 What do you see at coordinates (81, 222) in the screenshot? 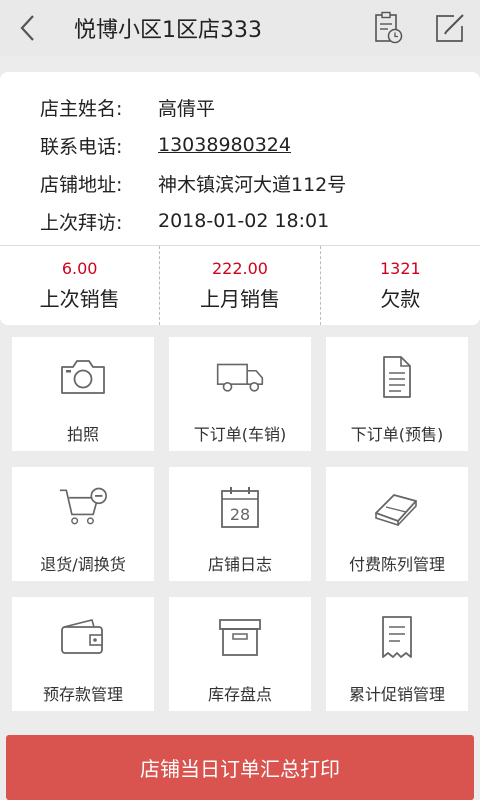
I see `last-visit-label: 上次拜访:` at bounding box center [81, 222].